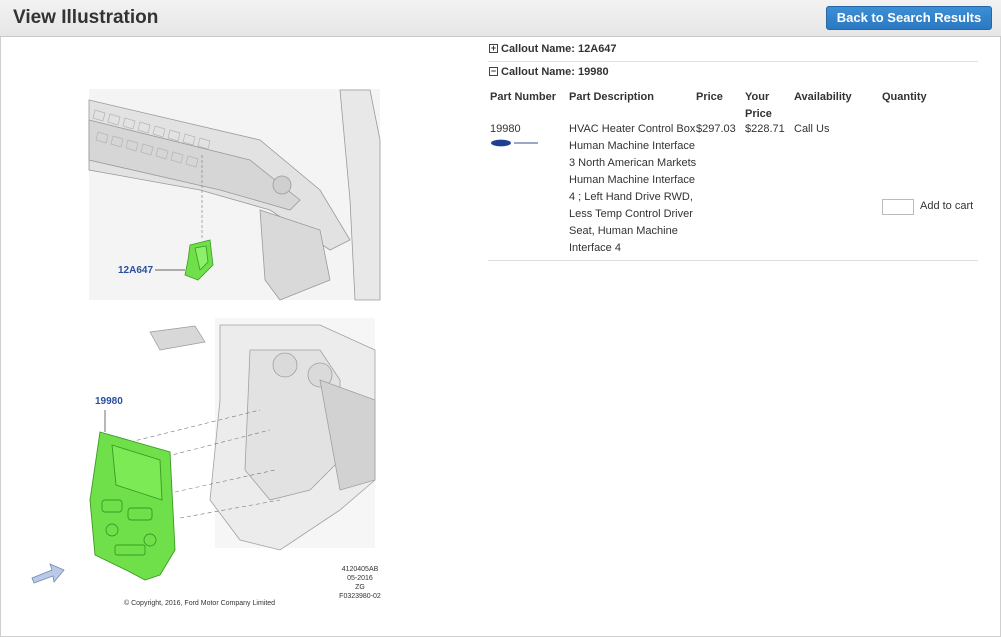 The width and height of the screenshot is (1001, 637). Describe the element at coordinates (505, 129) in the screenshot. I see `part-number-value: 19980` at that location.